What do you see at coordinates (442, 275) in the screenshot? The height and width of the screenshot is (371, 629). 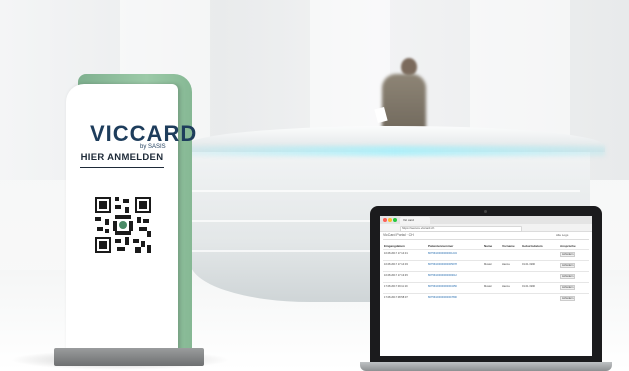 I see `table-cell-link: 80756100000000009012` at bounding box center [442, 275].